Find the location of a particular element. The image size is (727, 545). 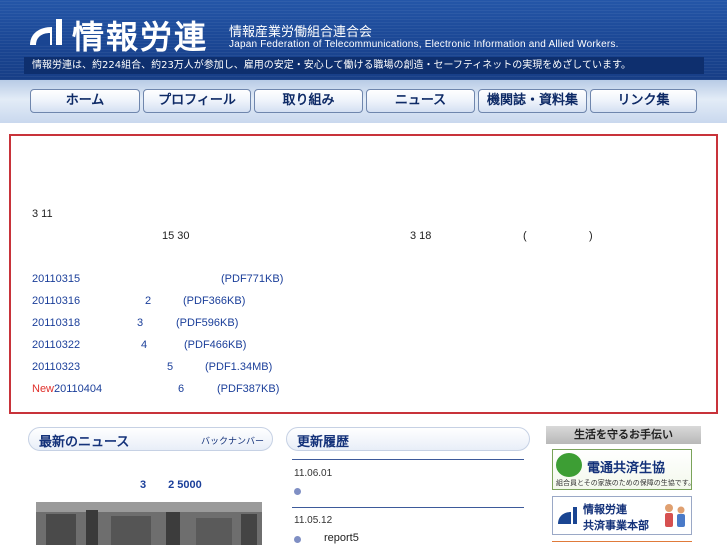

banner-caption: 組合員とその家族のための保障の生協です。 is located at coordinates (626, 483).